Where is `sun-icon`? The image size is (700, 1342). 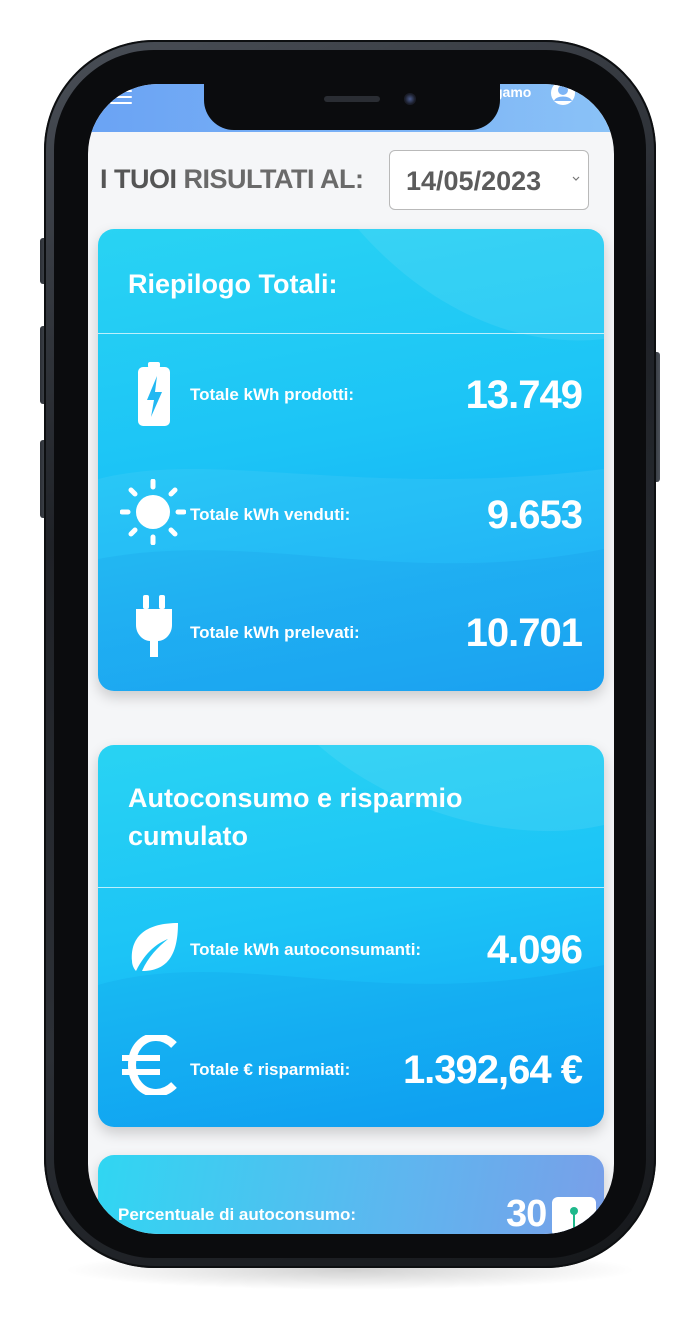 sun-icon is located at coordinates (153, 512).